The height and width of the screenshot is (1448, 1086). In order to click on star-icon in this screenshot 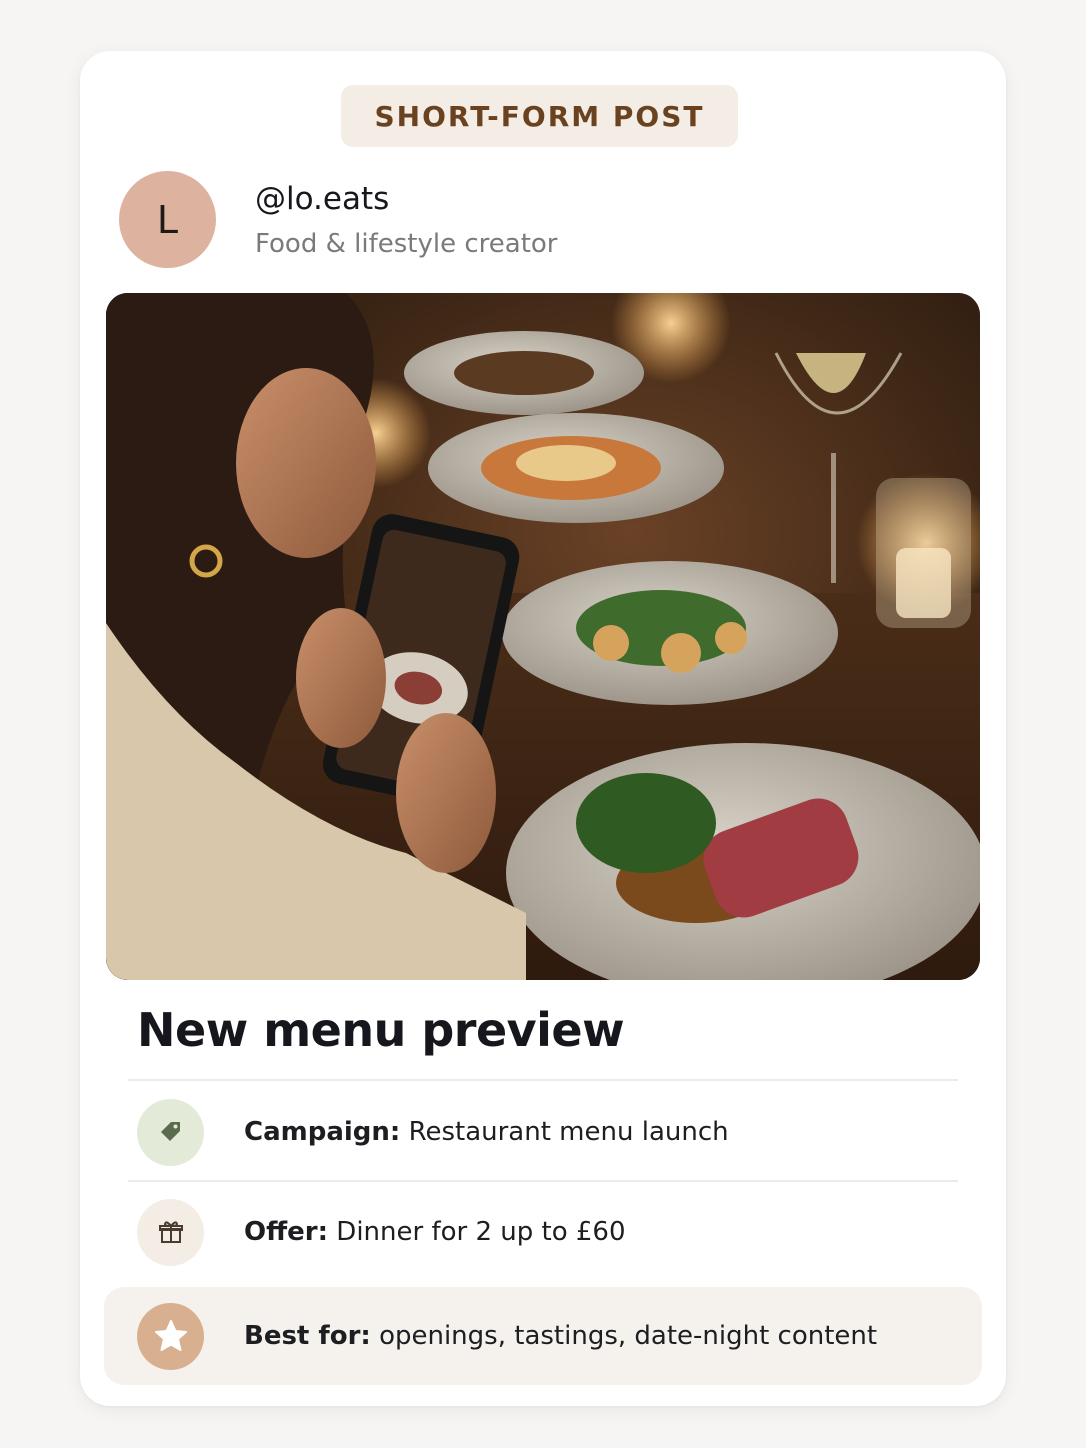, I will do `click(170, 1336)`.